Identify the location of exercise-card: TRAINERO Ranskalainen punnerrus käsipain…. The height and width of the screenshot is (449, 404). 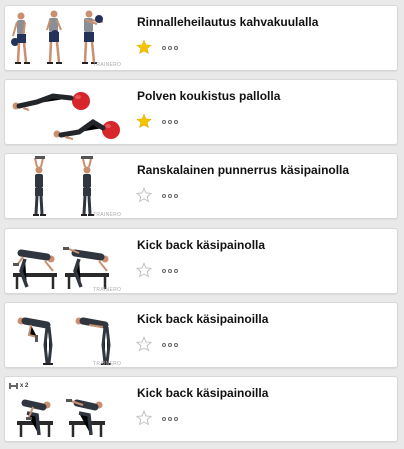
(201, 186).